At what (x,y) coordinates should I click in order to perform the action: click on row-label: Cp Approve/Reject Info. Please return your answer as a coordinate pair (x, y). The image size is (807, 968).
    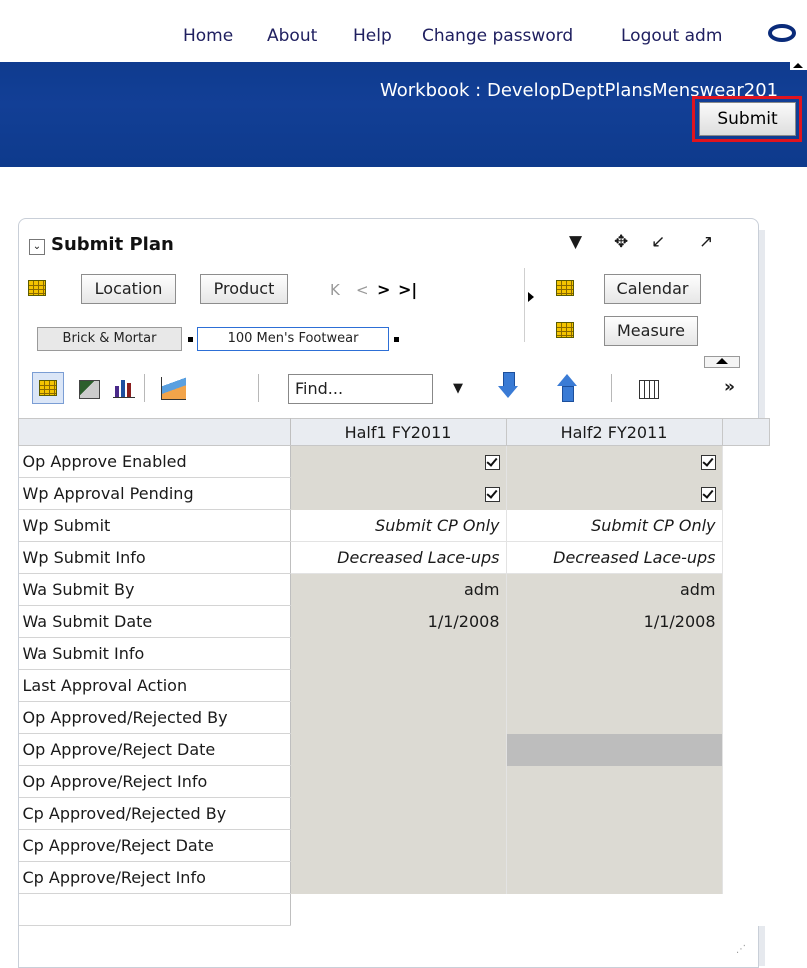
    Looking at the image, I should click on (154, 877).